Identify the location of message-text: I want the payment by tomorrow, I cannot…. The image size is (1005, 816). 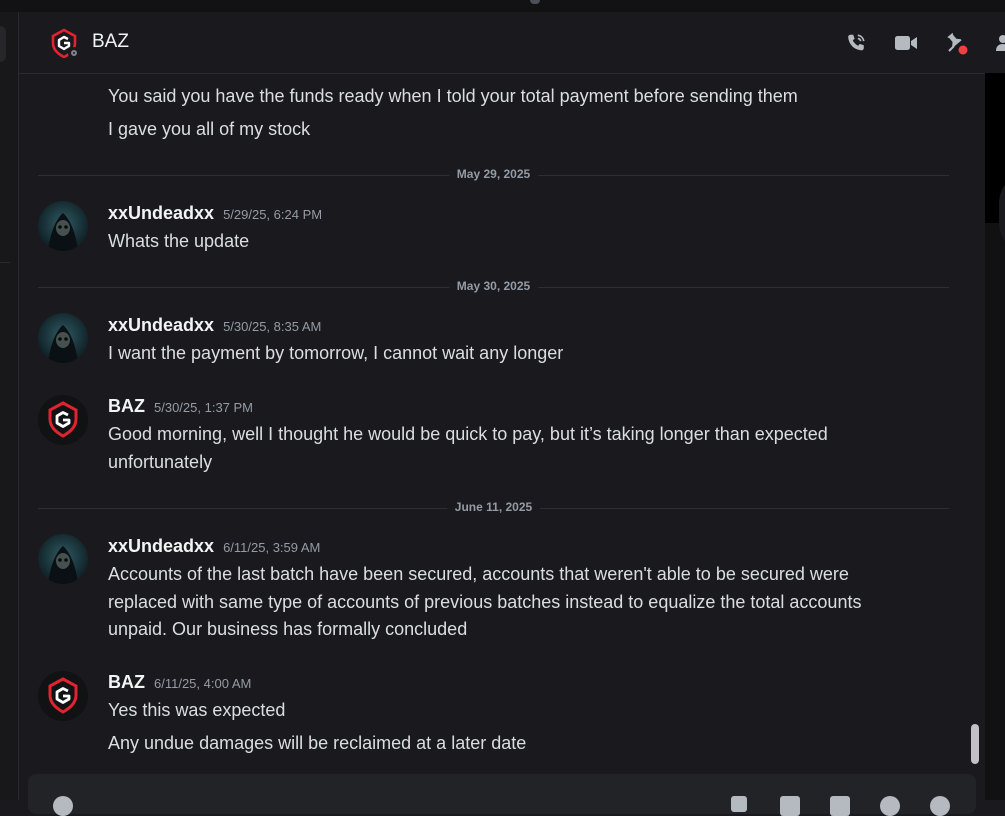
(336, 353).